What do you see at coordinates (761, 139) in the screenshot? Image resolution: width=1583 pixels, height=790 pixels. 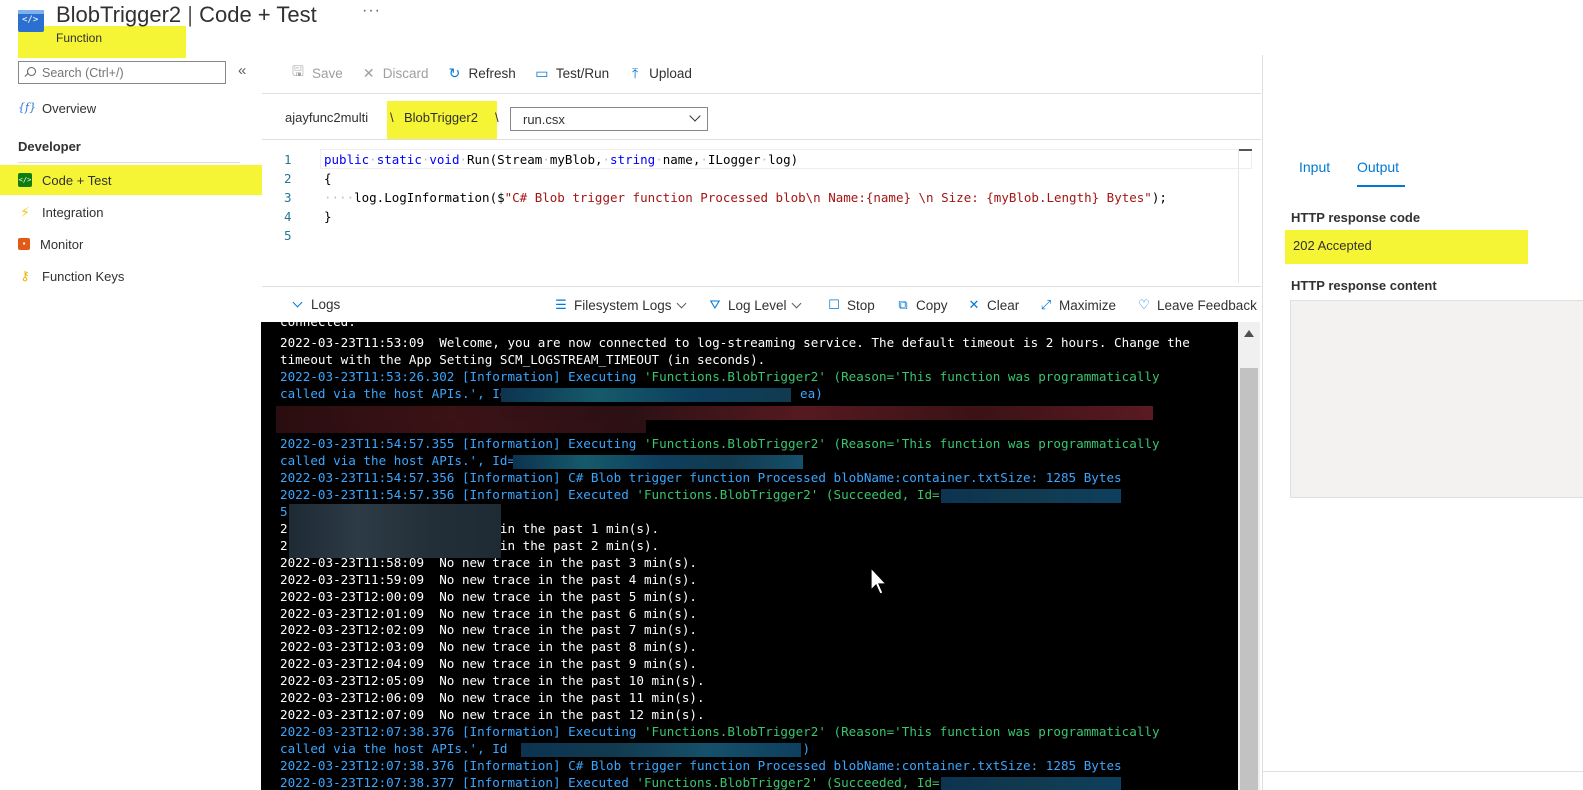 I see `breadcrumb-divider` at bounding box center [761, 139].